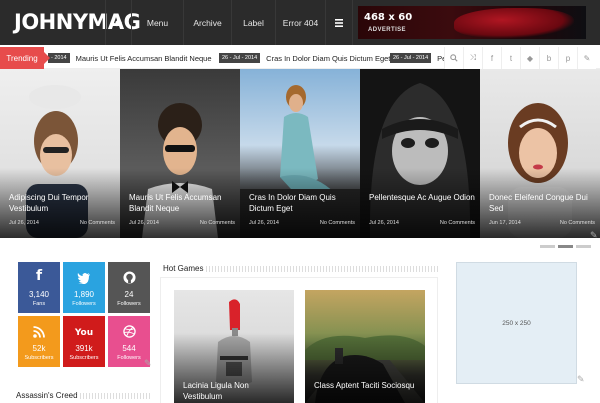 Image resolution: width=600 pixels, height=403 pixels. Describe the element at coordinates (510, 58) in the screenshot. I see `twitter-icon: t` at that location.